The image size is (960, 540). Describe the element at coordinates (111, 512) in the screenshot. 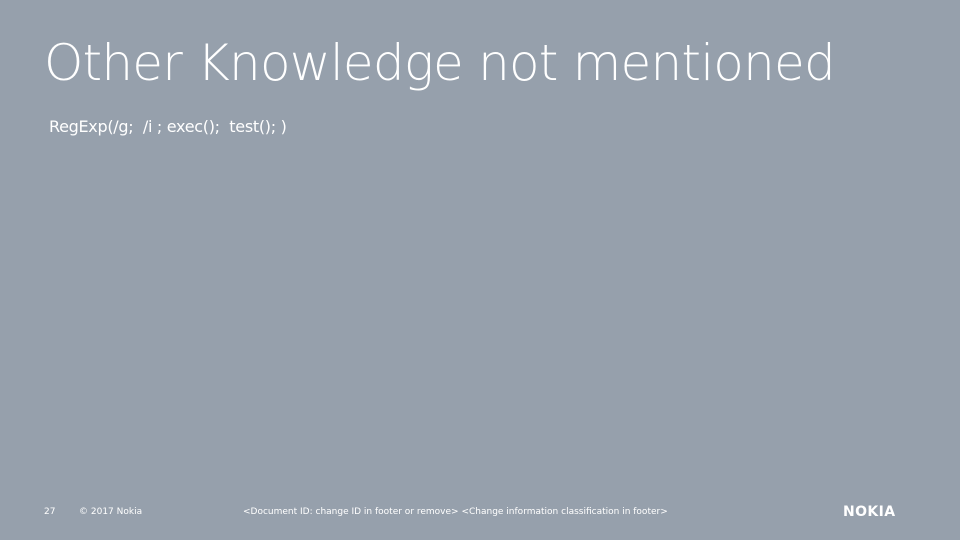

I see `copyright-notice: © 2017 Nokia` at that location.